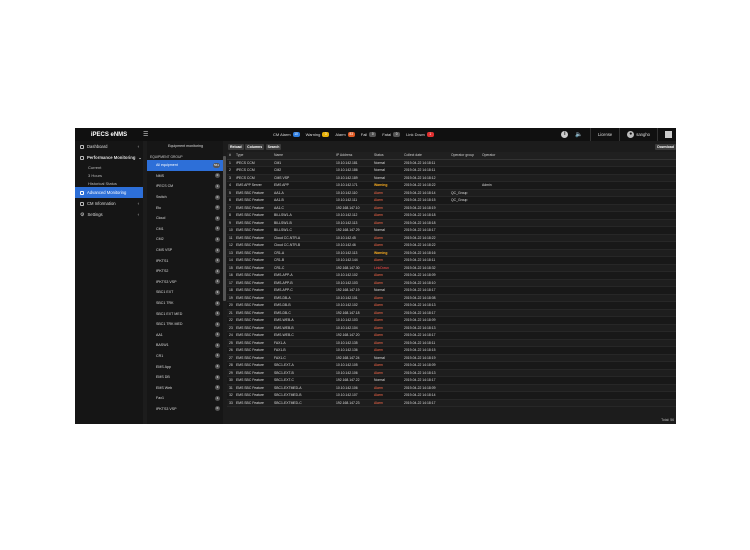 This screenshot has height=550, width=750. I want to click on table-cell: EMS-WEB-A, so click(303, 320).